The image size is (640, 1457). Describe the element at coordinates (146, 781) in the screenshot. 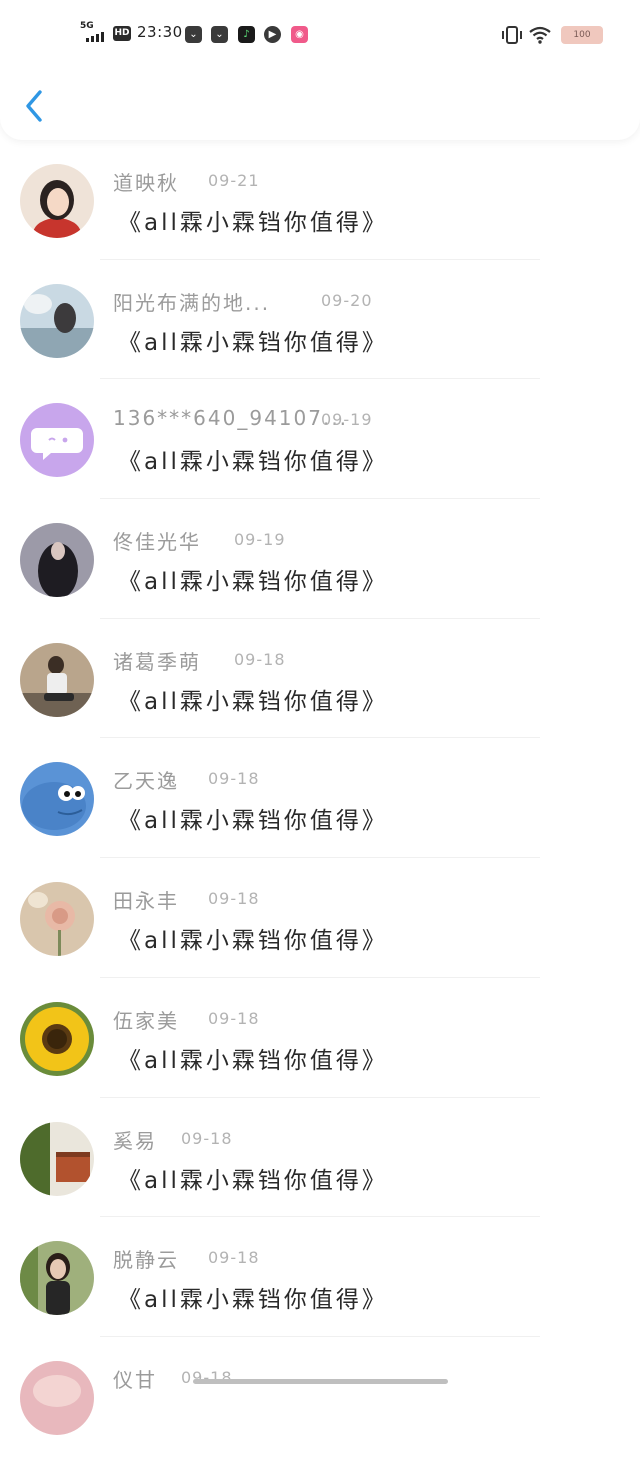

I see `sender-name: 乙天逸` at that location.